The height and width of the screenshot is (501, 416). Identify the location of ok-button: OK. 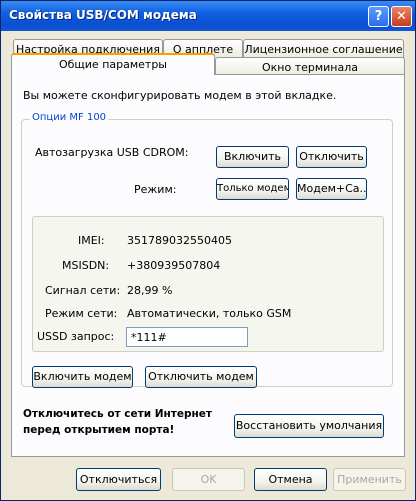
(208, 479).